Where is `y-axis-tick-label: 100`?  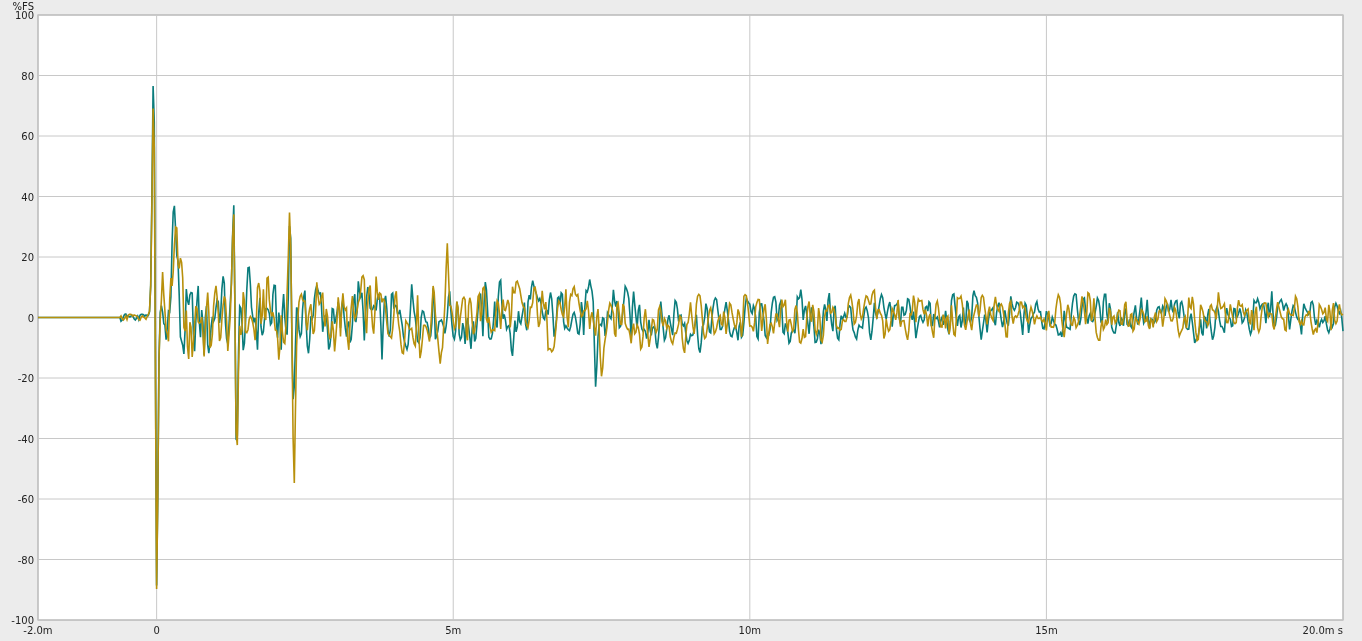
y-axis-tick-label: 100 is located at coordinates (24, 15).